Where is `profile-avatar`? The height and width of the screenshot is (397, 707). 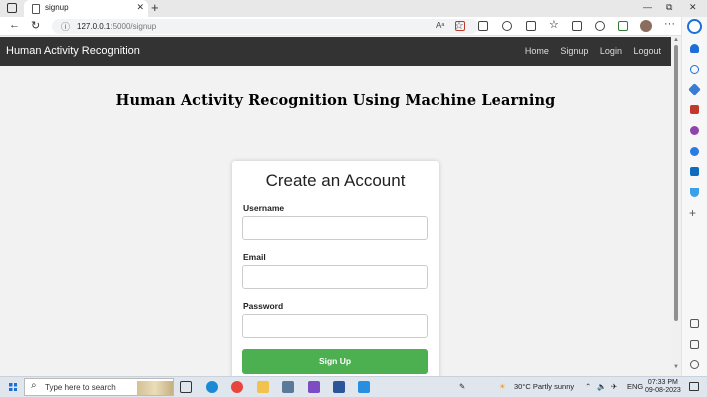 profile-avatar is located at coordinates (646, 26).